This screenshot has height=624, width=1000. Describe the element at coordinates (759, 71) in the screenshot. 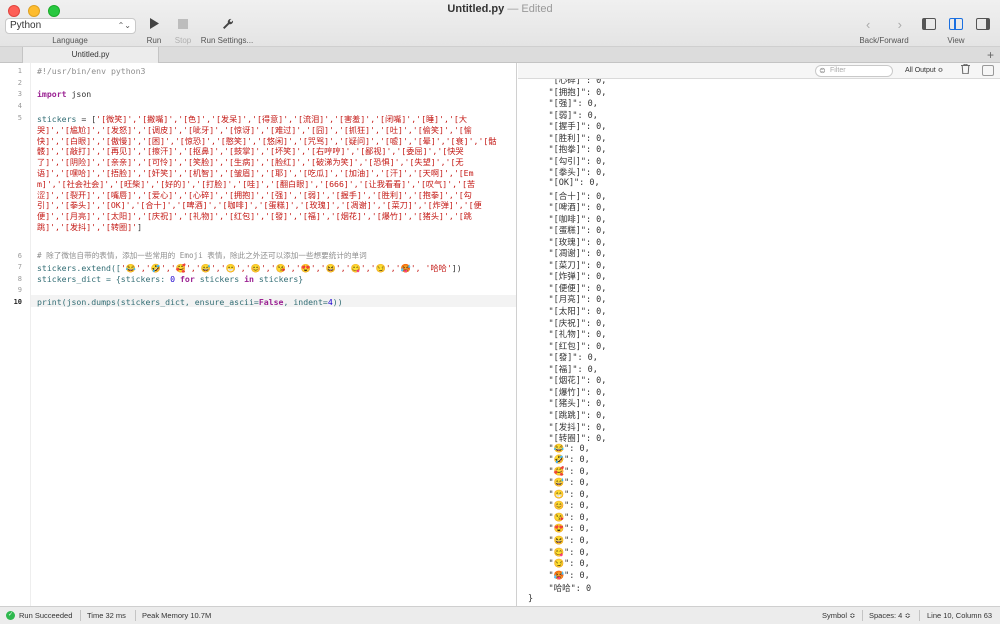

I see `console-toolbar: ⊜ Filter All Output ≎` at that location.